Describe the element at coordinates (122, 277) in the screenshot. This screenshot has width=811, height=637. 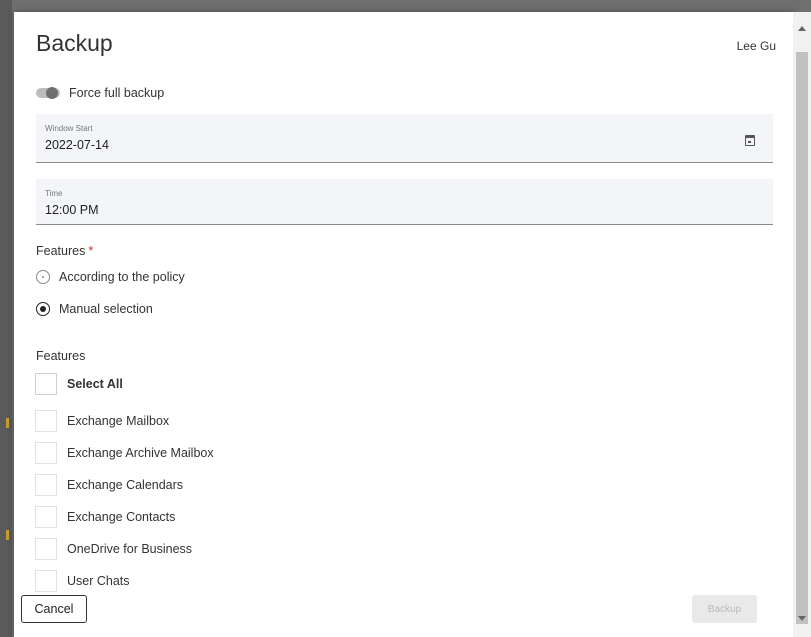
I see `radio-label: According to the policy` at that location.